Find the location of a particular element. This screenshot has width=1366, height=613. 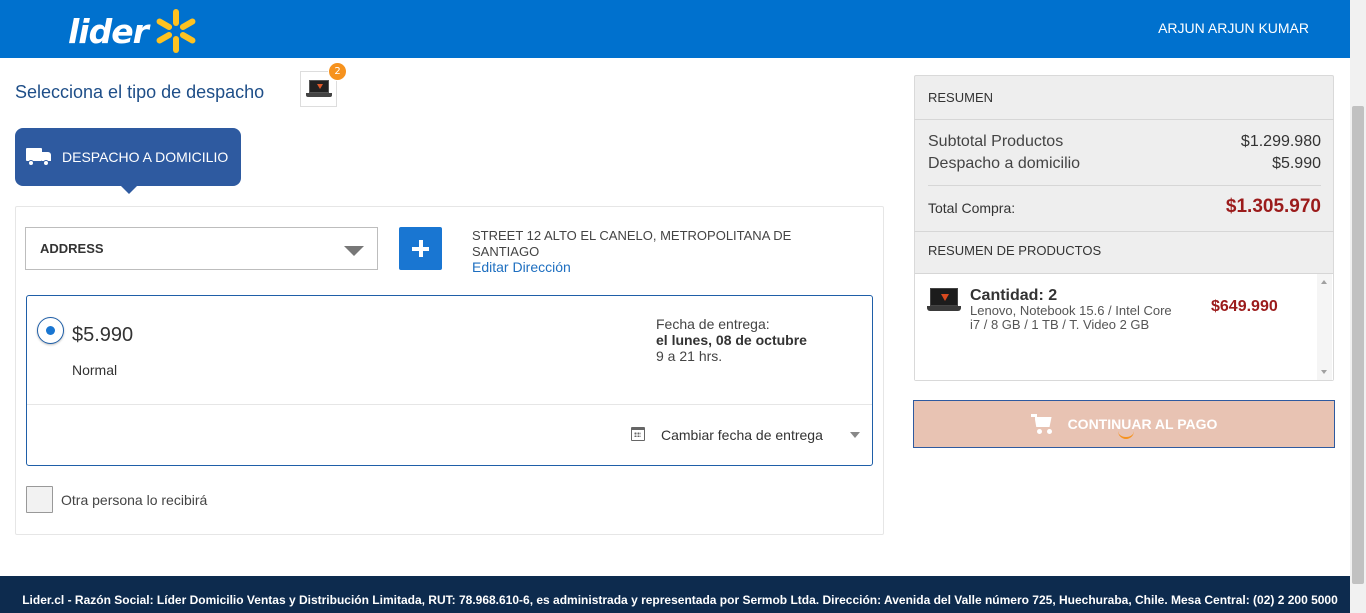

delivery-date: el lunes, 08 de octubre is located at coordinates (731, 340).